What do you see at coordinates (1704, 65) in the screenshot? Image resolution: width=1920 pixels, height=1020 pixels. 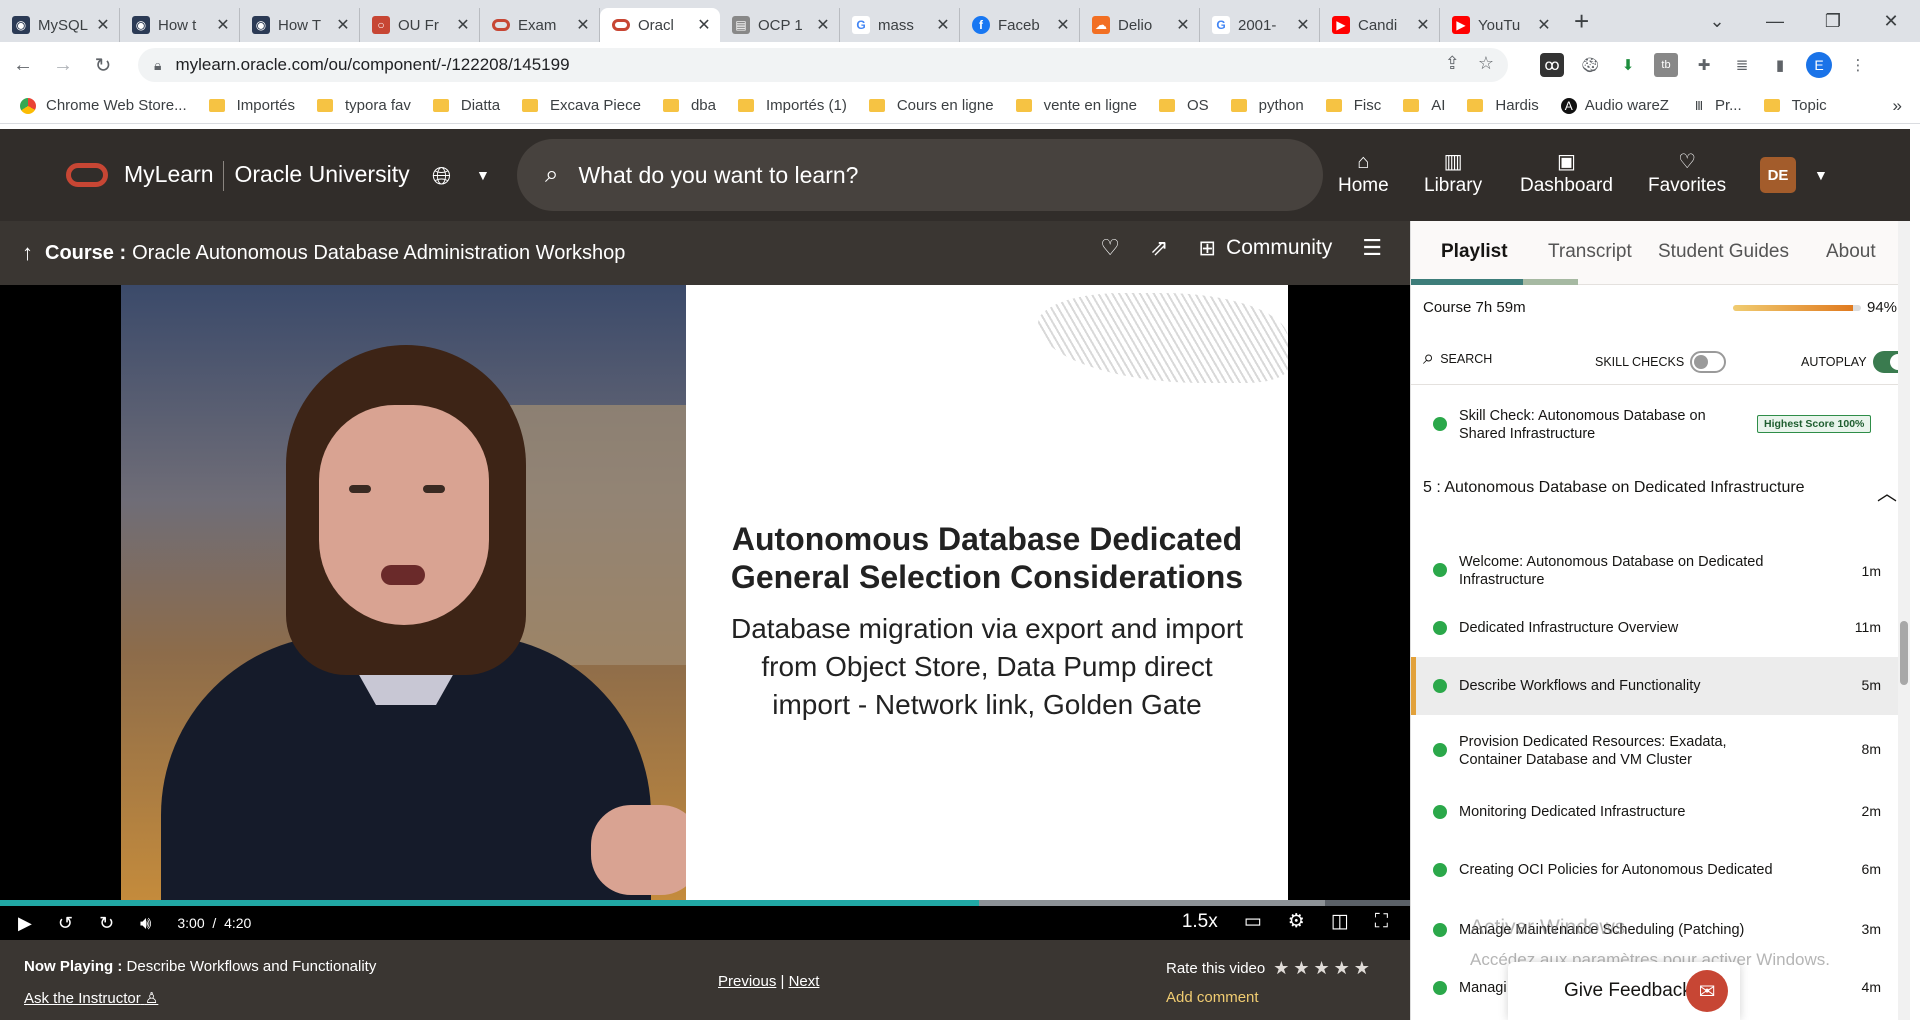 I see `puzzle-icon: ✚` at bounding box center [1704, 65].